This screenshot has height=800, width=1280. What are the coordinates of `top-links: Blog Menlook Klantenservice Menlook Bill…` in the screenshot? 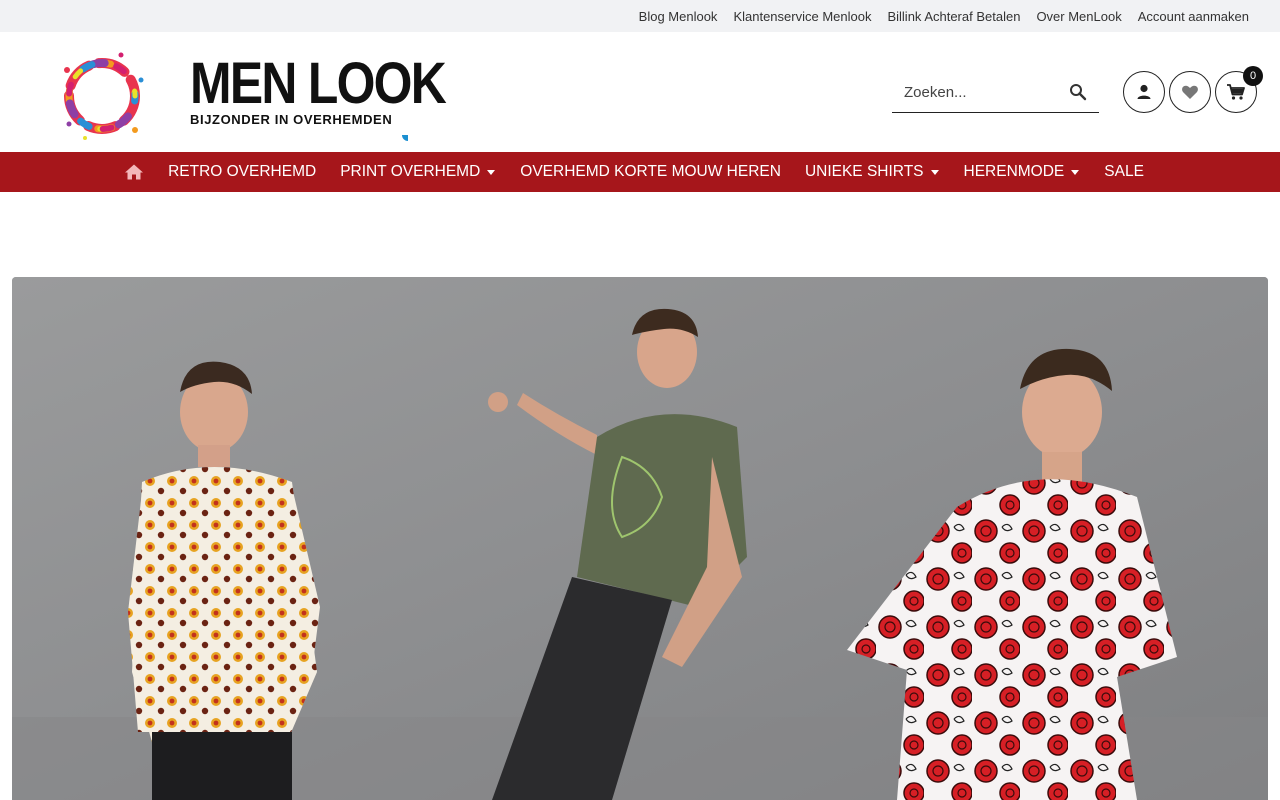 It's located at (944, 16).